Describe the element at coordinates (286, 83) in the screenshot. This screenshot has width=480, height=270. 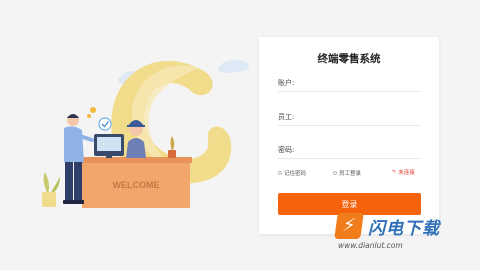
I see `account-label: 账户:` at that location.